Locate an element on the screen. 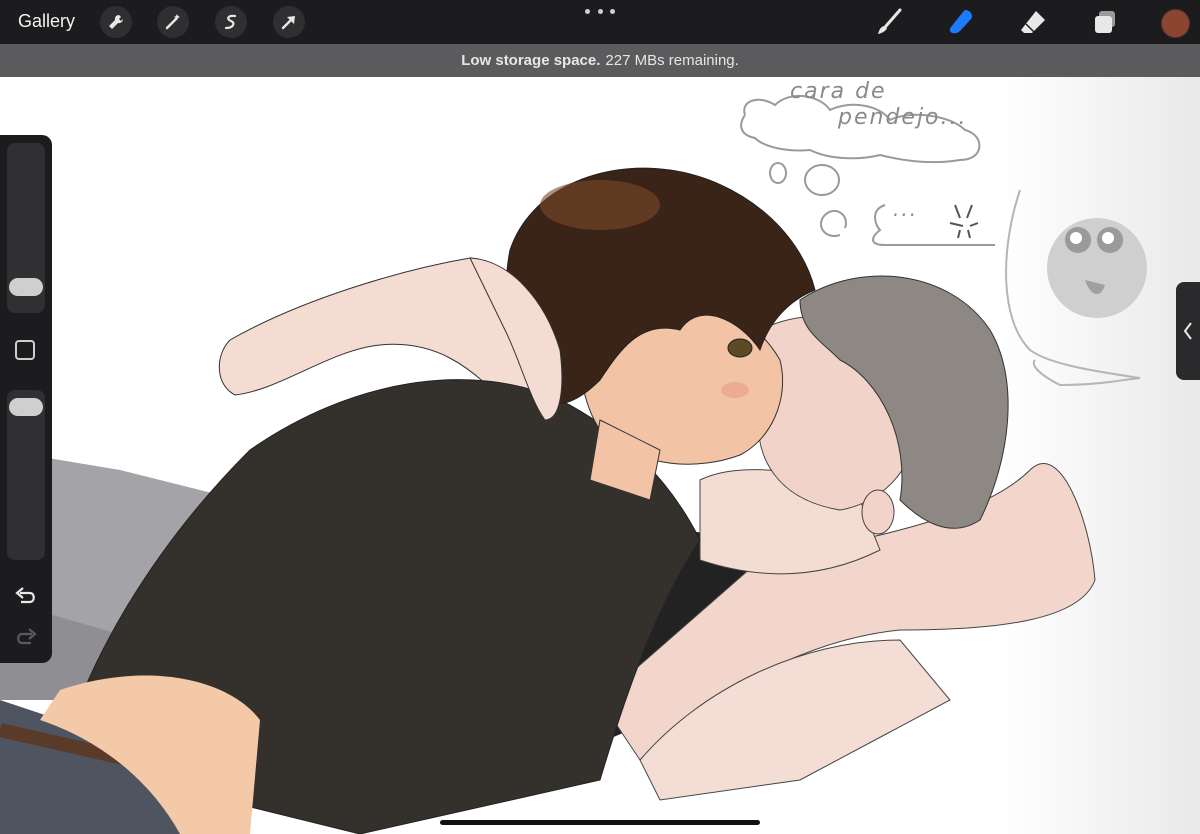 The height and width of the screenshot is (834, 1200). storage-warning-title: Low storage space. is located at coordinates (531, 60).